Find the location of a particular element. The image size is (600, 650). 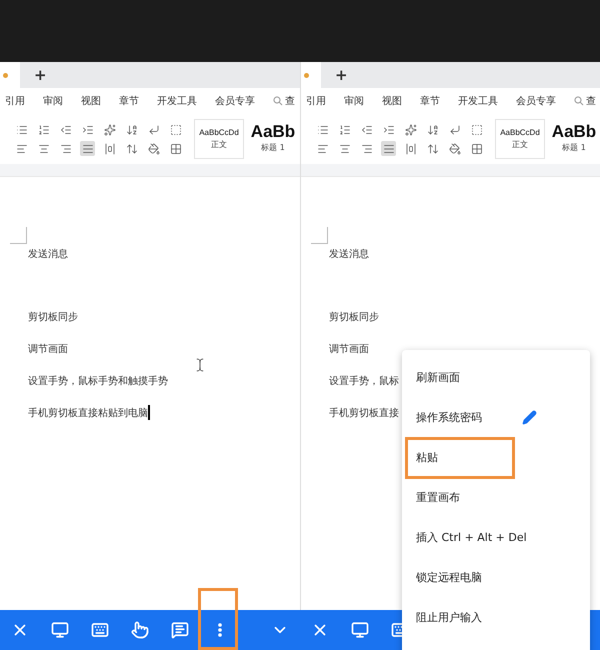

menu-item: 锁定远程电脑 is located at coordinates (496, 577).